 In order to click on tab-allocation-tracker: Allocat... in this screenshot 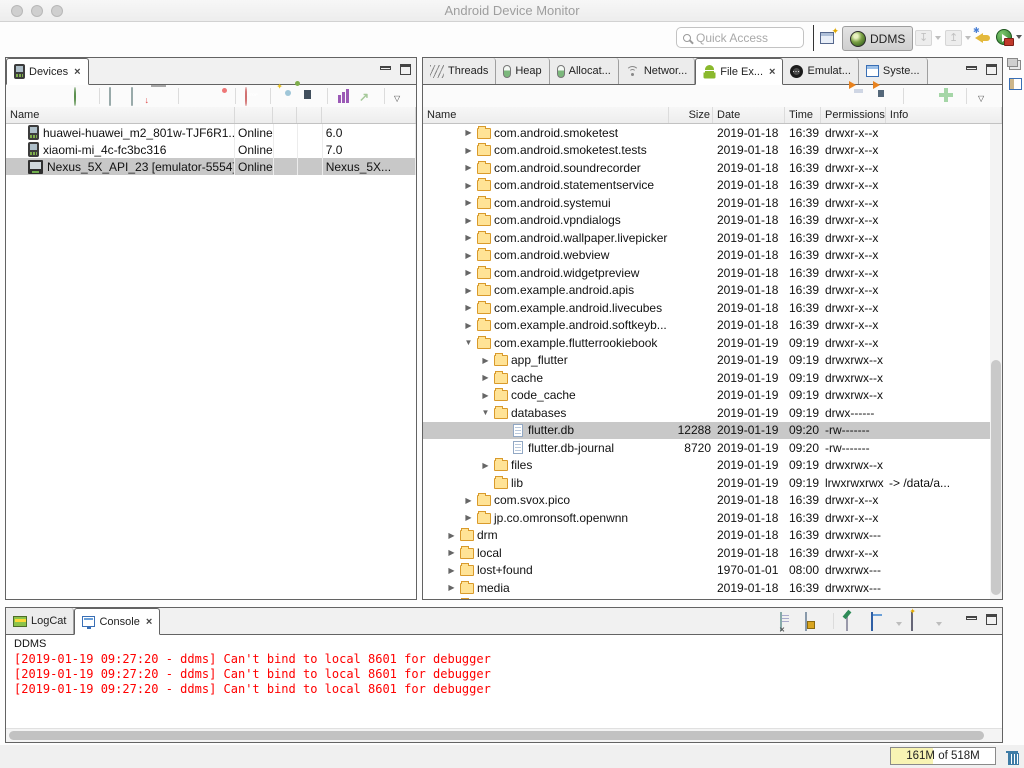, I will do `click(584, 71)`.